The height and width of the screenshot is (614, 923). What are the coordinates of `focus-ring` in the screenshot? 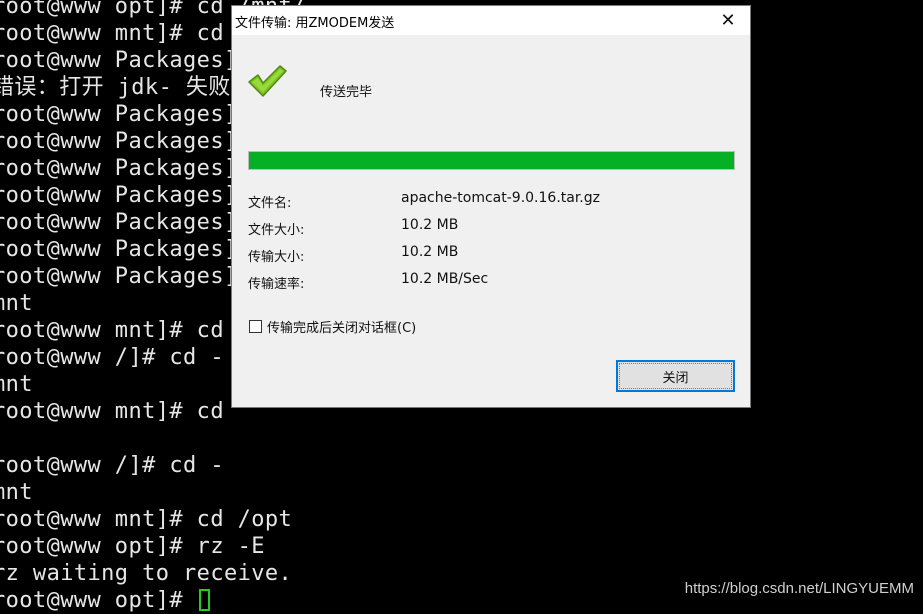 It's located at (675, 376).